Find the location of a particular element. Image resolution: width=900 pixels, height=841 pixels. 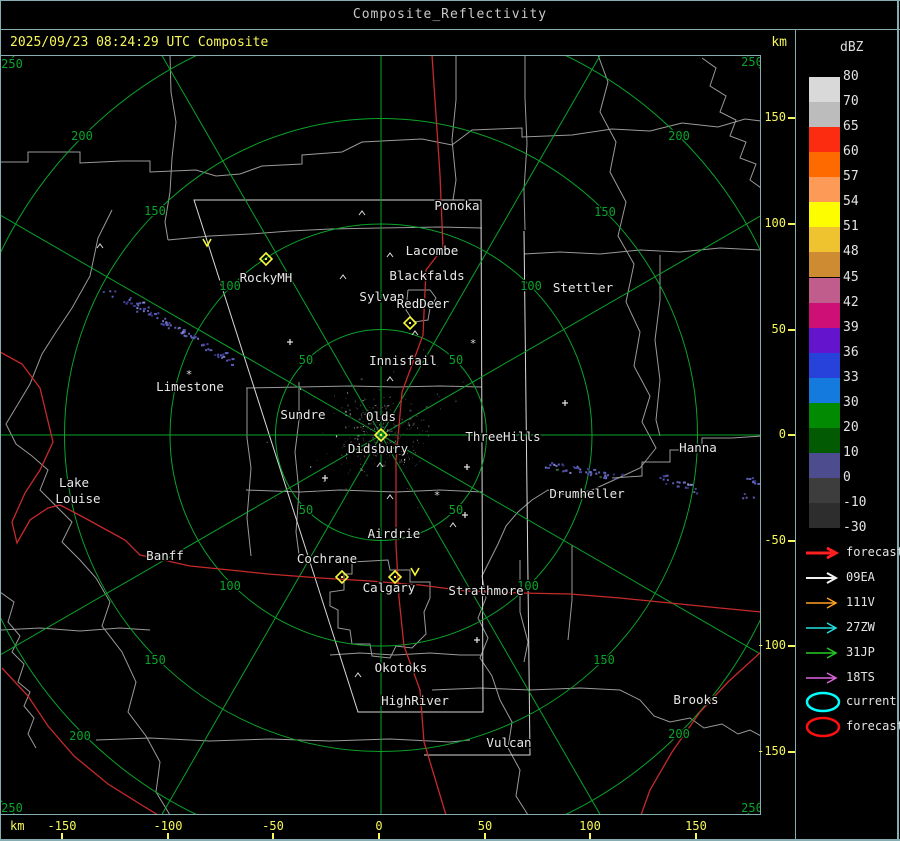

info-bar: 2025/09/23 08:24:29 UTC Composite km is located at coordinates (397, 42).